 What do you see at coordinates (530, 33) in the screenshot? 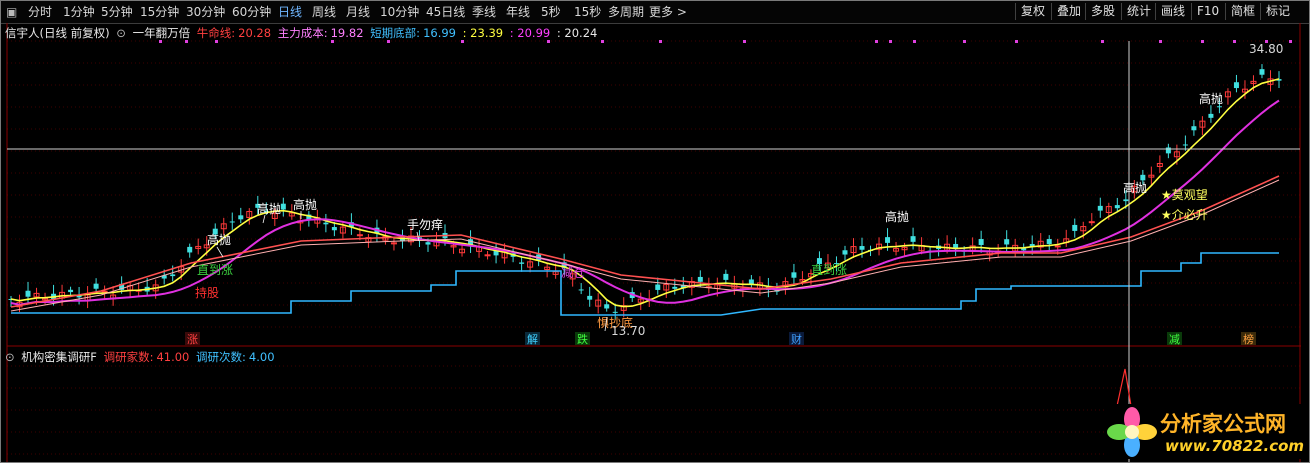
I see `value-2: : 20.99` at bounding box center [530, 33].